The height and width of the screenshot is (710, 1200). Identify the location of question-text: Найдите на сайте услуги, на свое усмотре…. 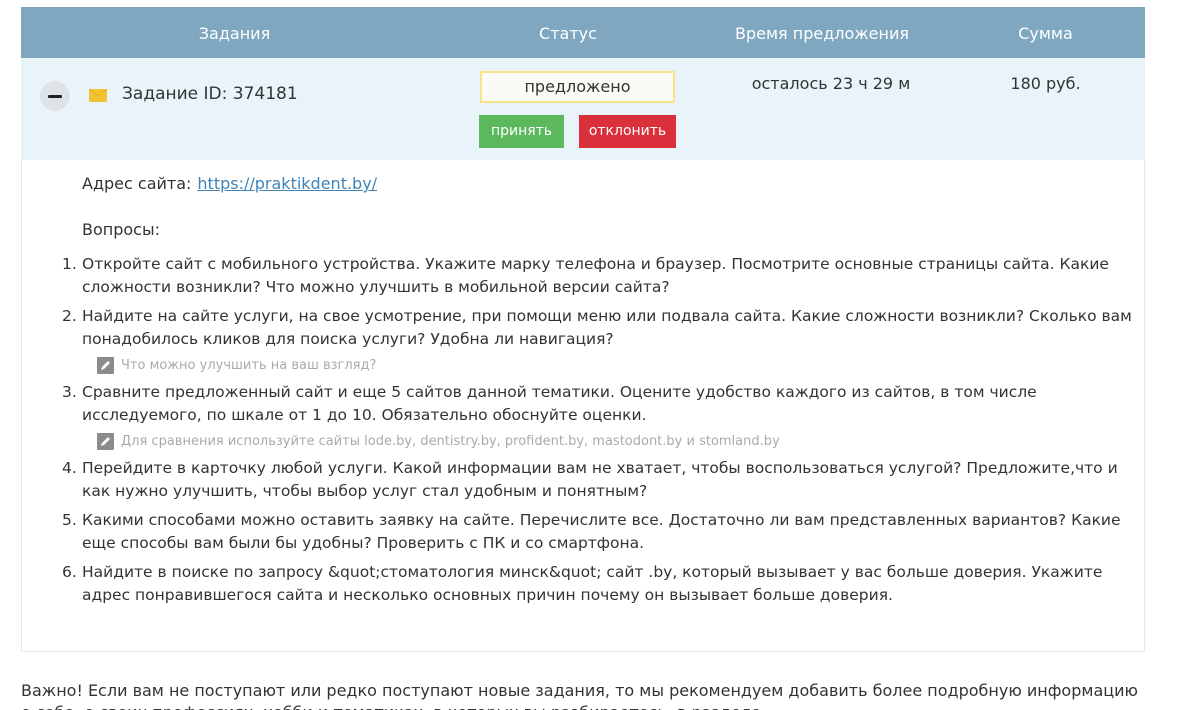
(607, 327).